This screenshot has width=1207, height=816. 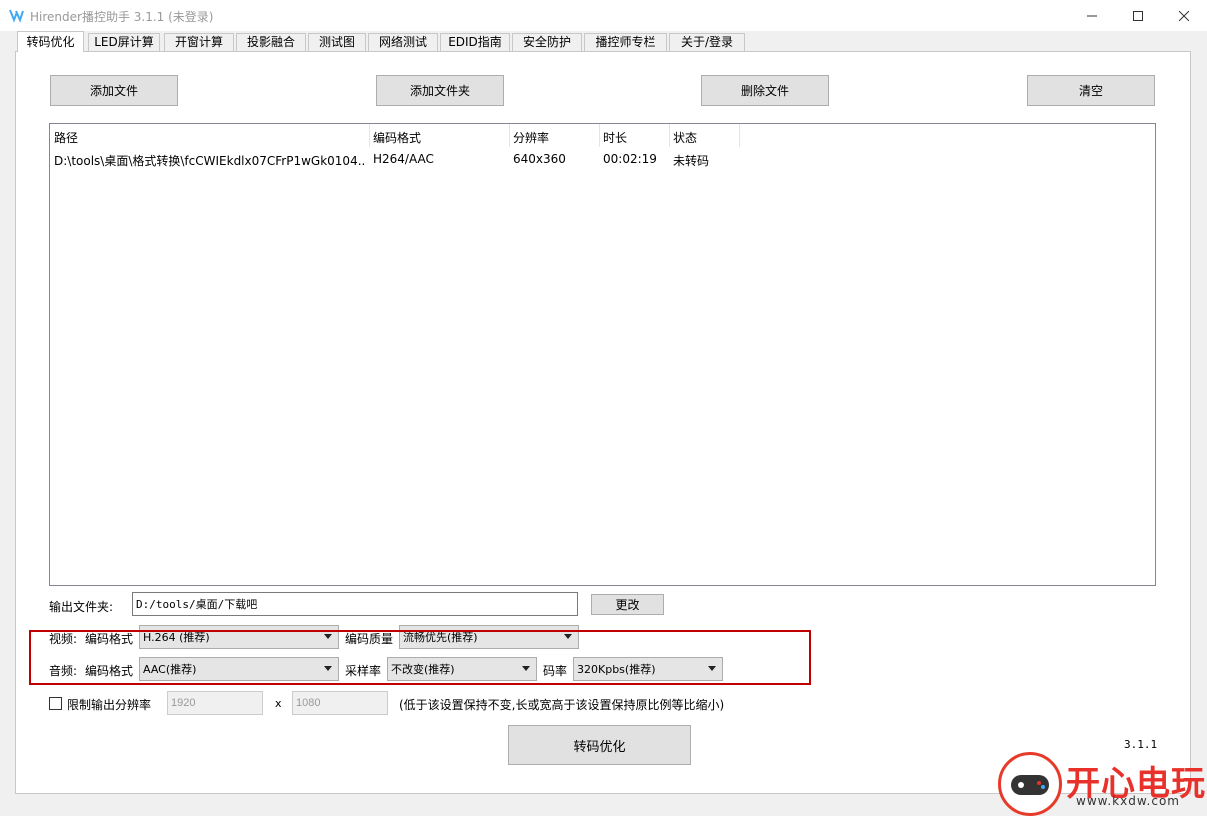 What do you see at coordinates (16, 16) in the screenshot?
I see `app-logo-icon` at bounding box center [16, 16].